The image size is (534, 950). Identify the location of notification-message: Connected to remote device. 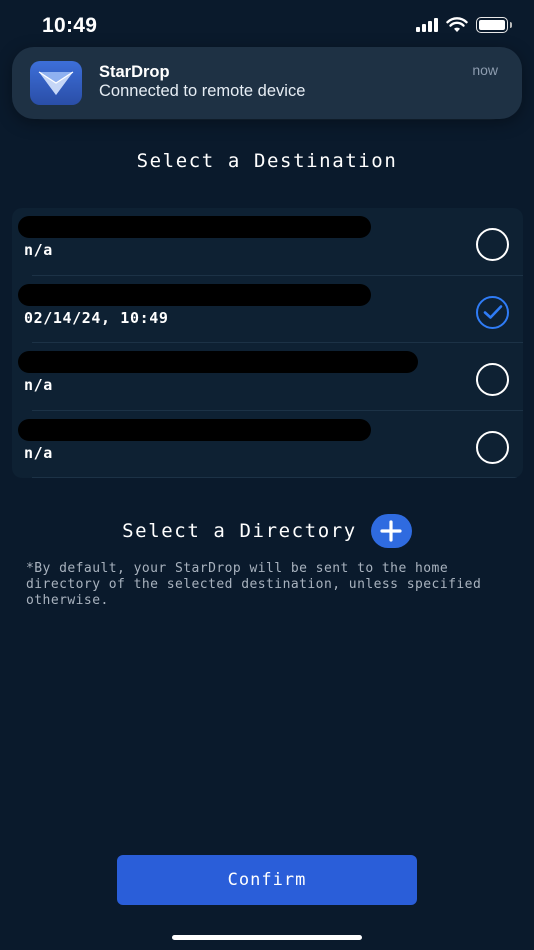
(202, 91).